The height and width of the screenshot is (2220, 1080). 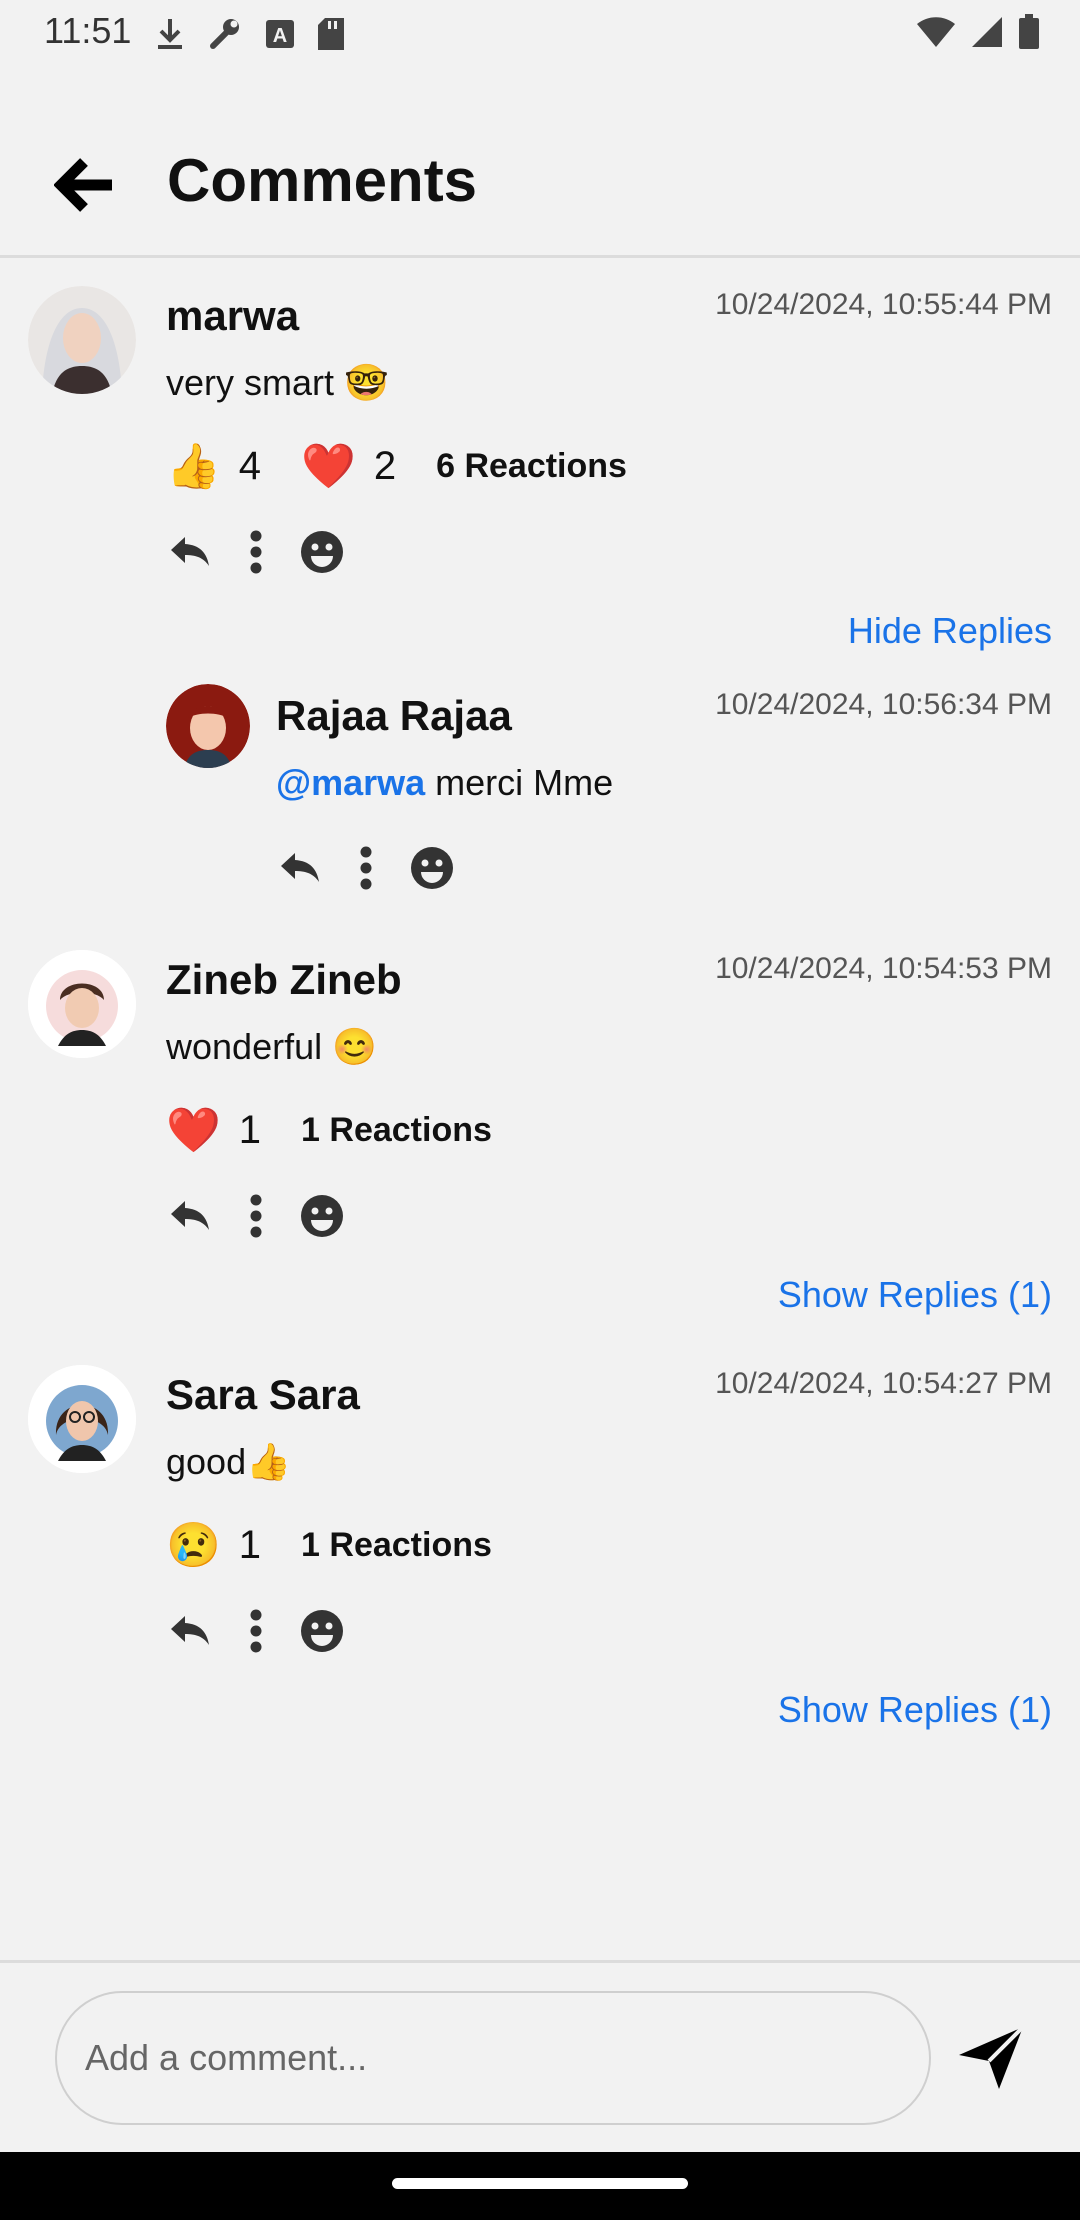 I want to click on home-indicator, so click(x=540, y=2183).